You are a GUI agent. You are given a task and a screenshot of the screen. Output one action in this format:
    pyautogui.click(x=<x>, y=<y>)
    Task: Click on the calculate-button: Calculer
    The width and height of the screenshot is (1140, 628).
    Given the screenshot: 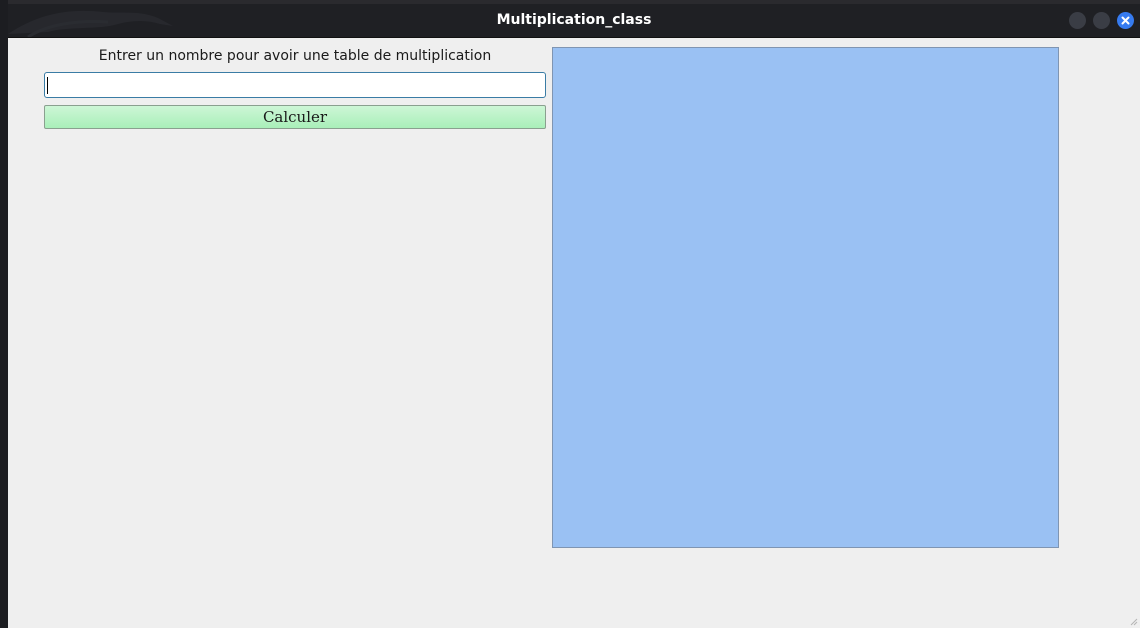 What is the action you would take?
    pyautogui.click(x=295, y=117)
    